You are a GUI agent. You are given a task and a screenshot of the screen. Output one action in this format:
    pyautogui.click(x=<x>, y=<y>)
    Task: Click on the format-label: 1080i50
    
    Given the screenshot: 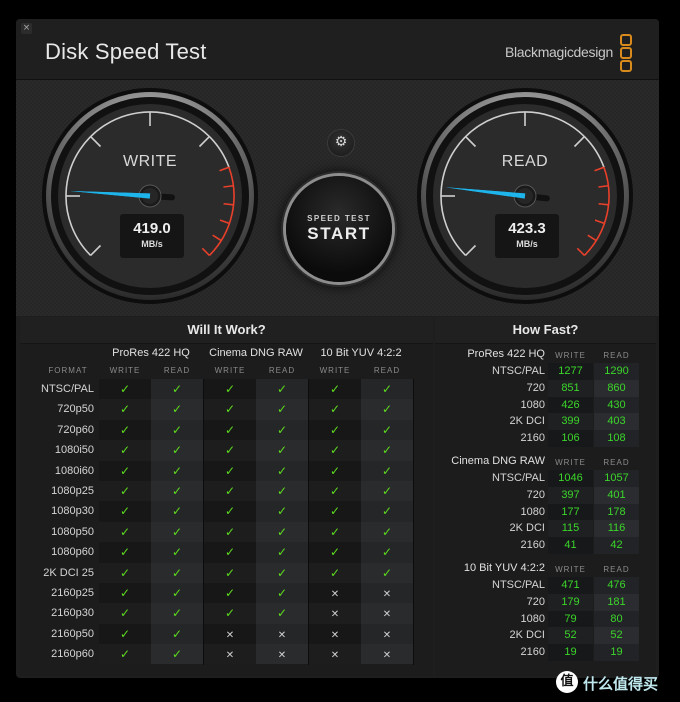 What is the action you would take?
    pyautogui.click(x=74, y=450)
    